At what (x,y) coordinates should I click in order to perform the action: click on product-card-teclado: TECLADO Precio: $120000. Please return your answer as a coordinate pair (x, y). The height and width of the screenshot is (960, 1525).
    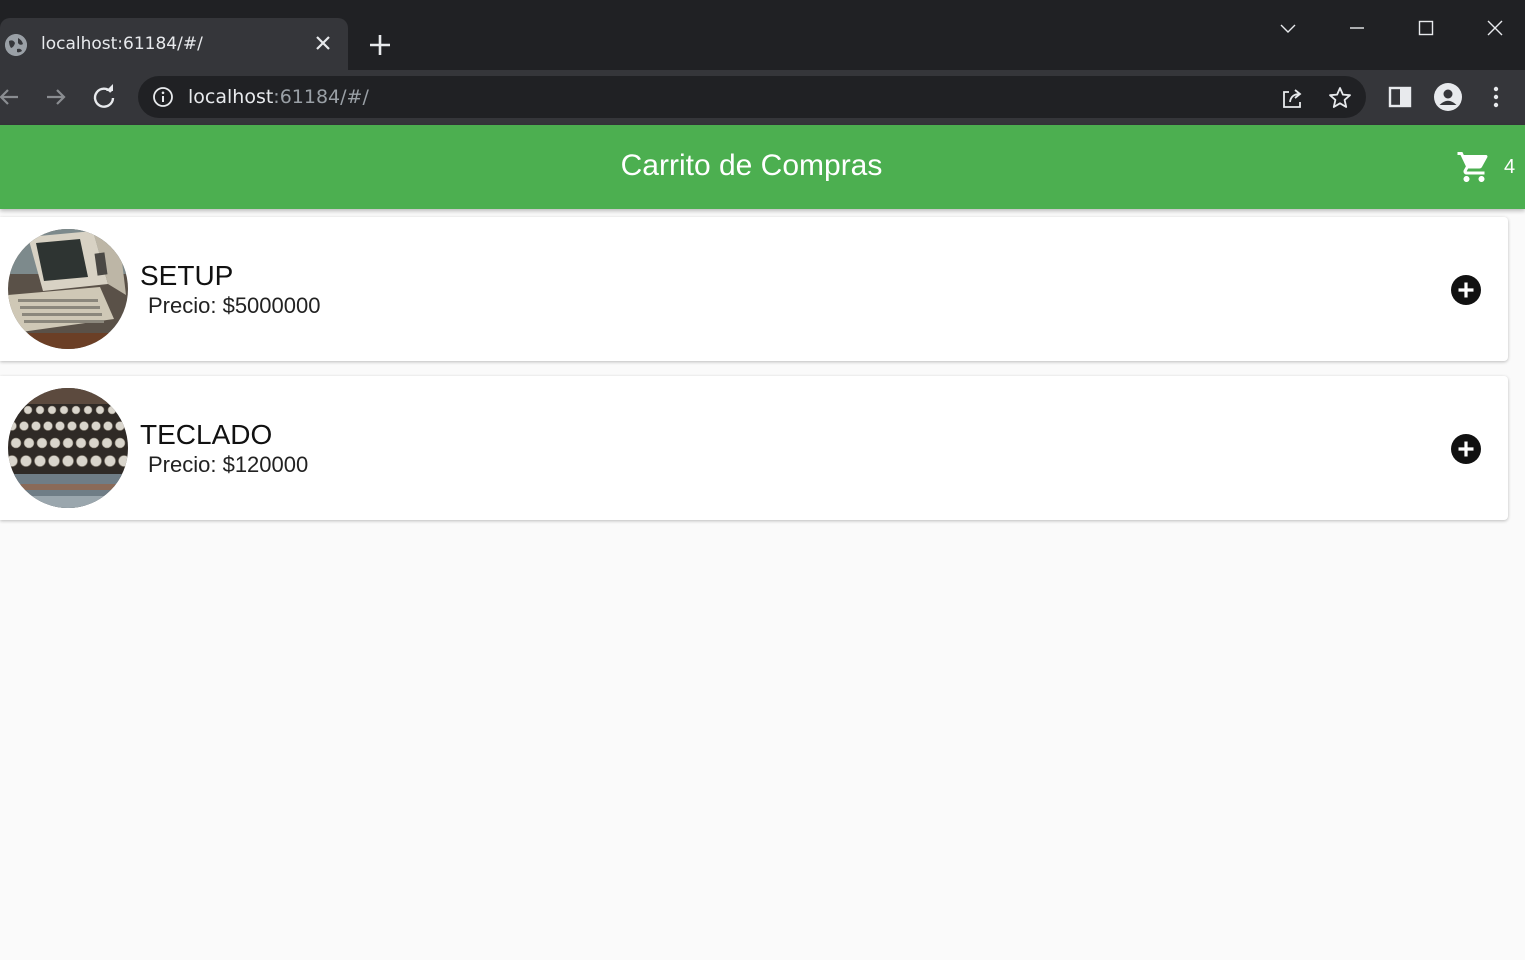
    Looking at the image, I should click on (754, 448).